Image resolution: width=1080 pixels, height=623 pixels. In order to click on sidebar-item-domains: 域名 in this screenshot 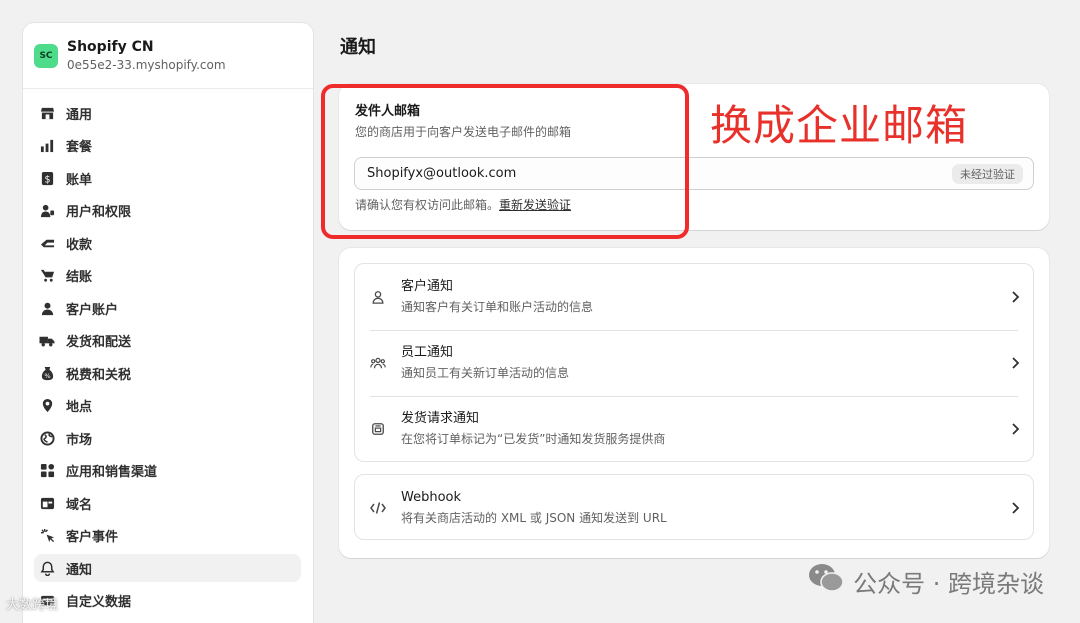, I will do `click(167, 503)`.